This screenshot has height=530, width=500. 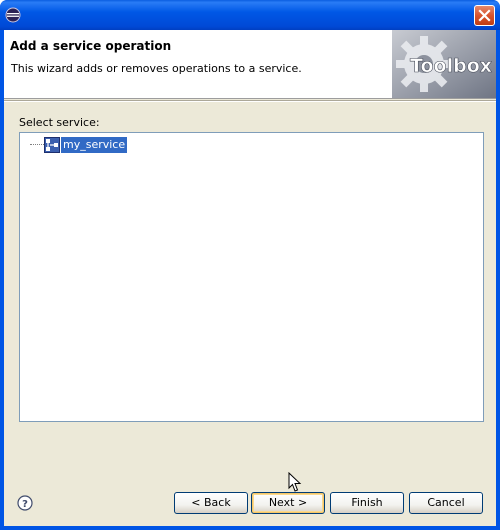 What do you see at coordinates (13, 15) in the screenshot?
I see `eclipse-icon` at bounding box center [13, 15].